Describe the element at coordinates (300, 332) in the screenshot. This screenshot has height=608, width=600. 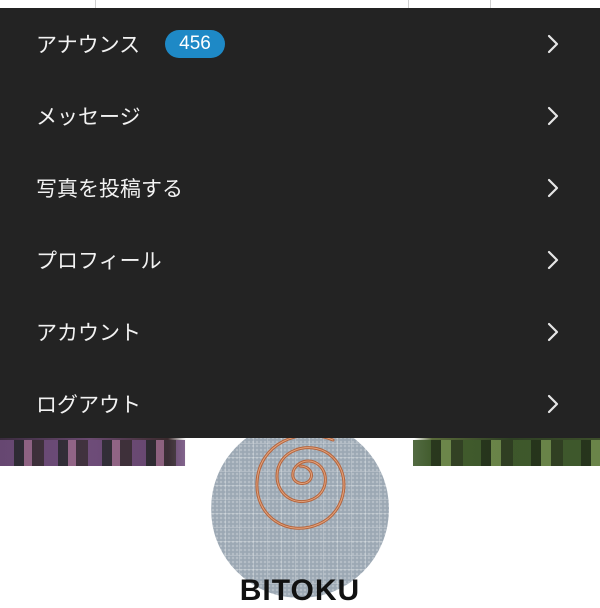
I see `menu-item-account: アカウント` at that location.